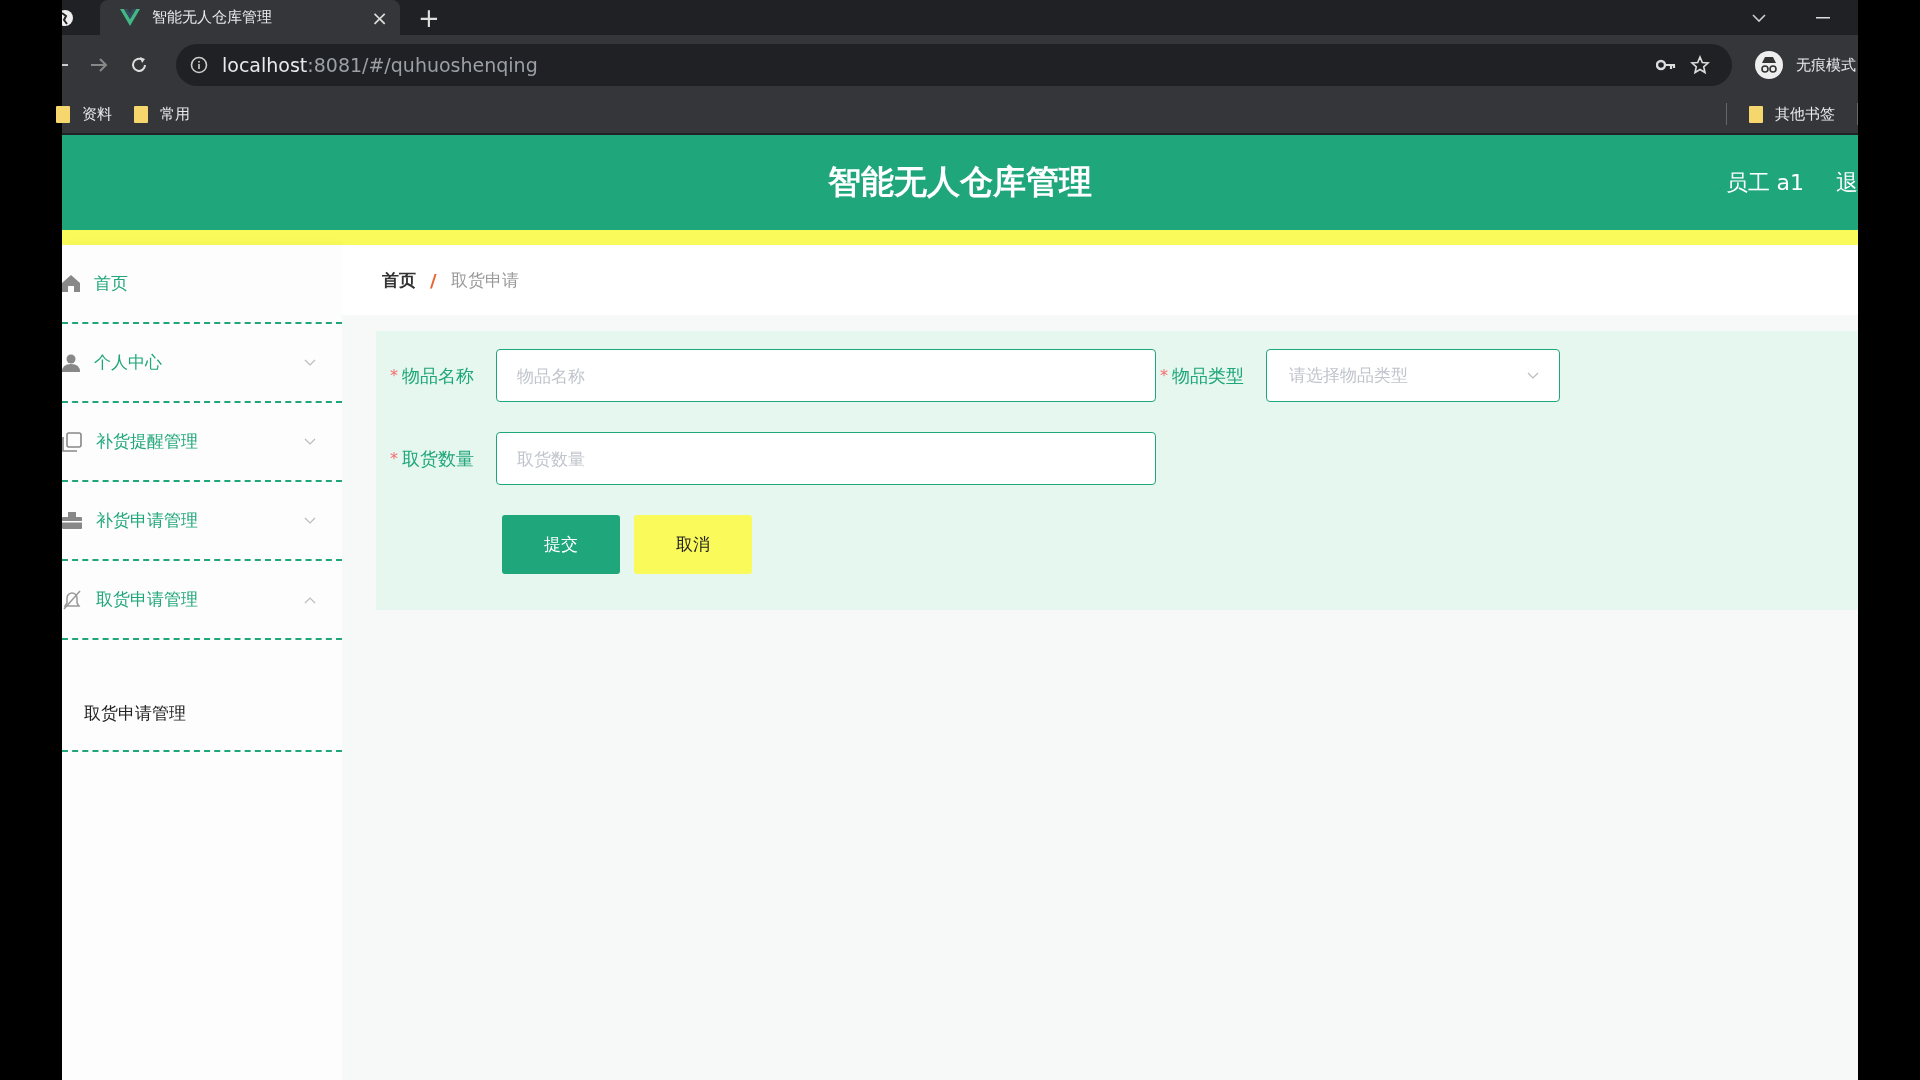 The height and width of the screenshot is (1080, 1920). What do you see at coordinates (960, 182) in the screenshot?
I see `app-title: 智能无人仓库管理` at bounding box center [960, 182].